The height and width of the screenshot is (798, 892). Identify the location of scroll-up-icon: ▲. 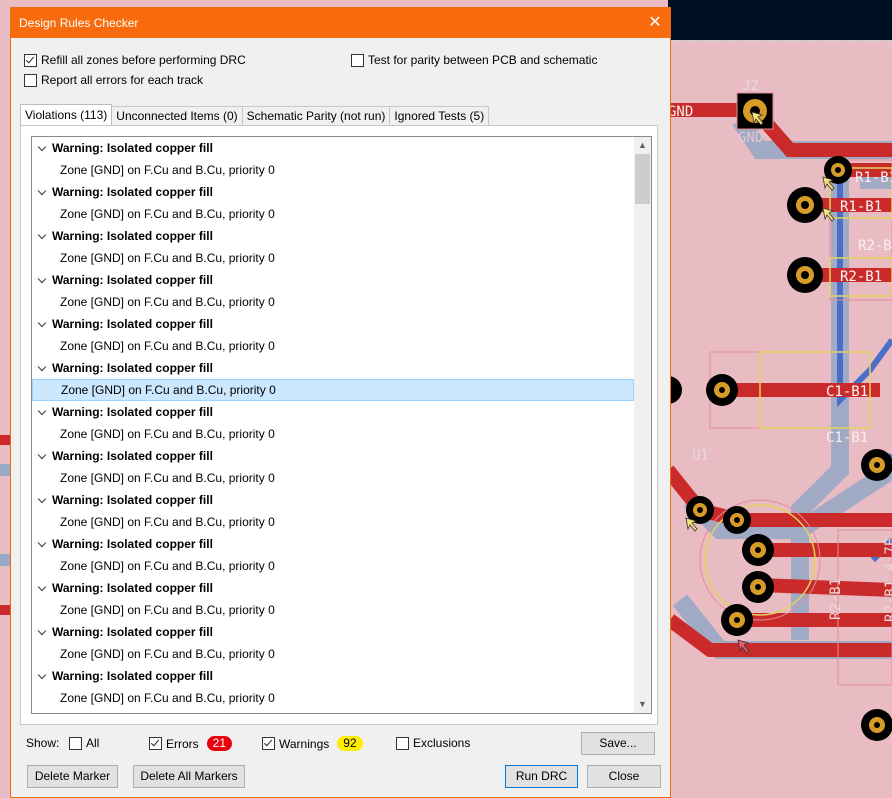
(642, 145).